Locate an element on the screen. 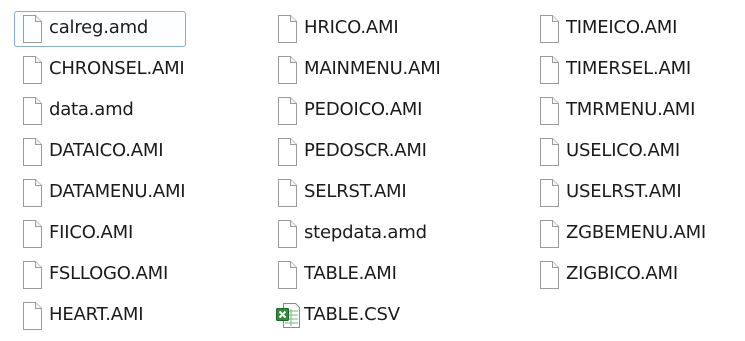 This screenshot has width=745, height=341. file-name-label: TMRMENU.AMI is located at coordinates (631, 109).